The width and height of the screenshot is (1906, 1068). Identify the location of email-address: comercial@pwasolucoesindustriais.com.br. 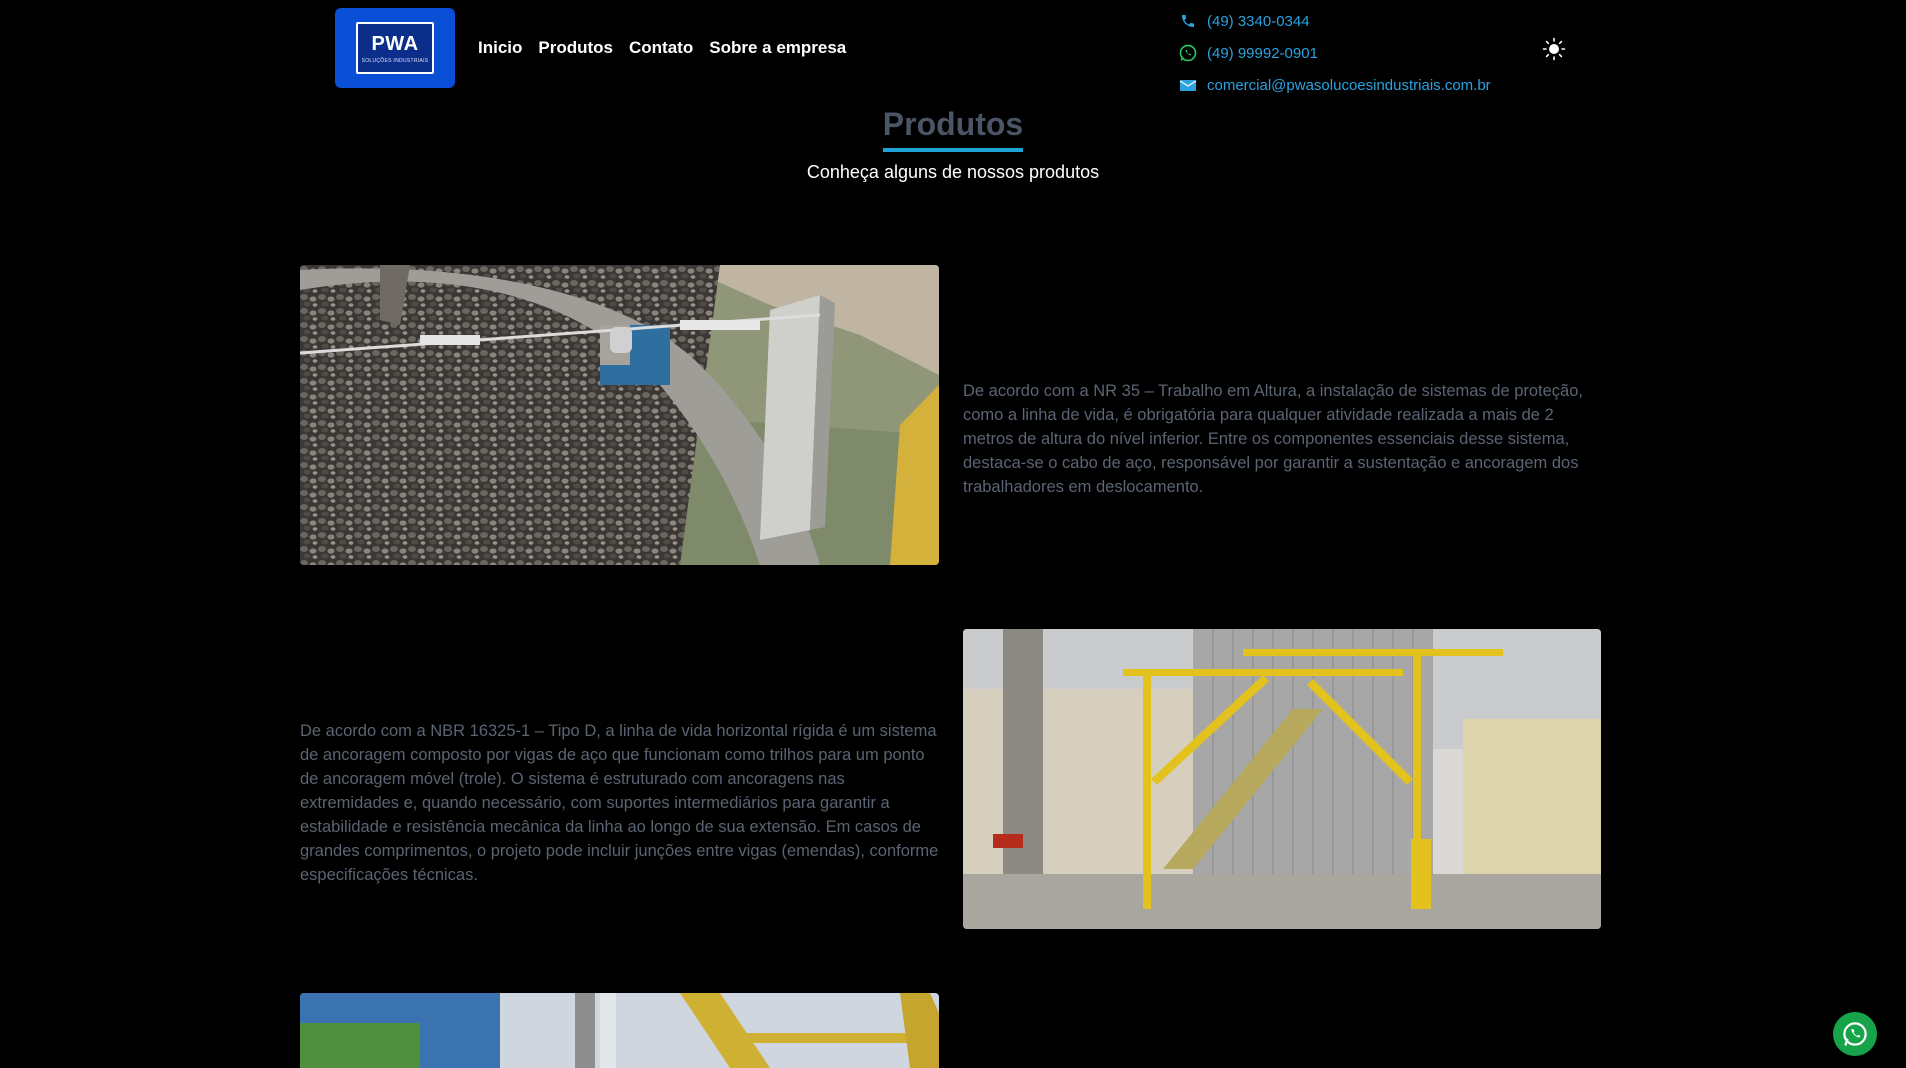
(1349, 85).